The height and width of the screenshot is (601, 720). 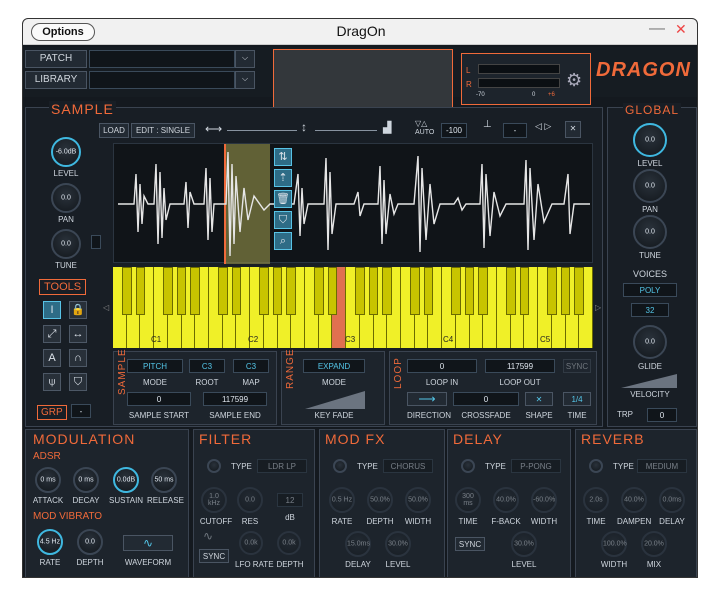 What do you see at coordinates (290, 500) in the screenshot?
I see `filter-db-field: 12` at bounding box center [290, 500].